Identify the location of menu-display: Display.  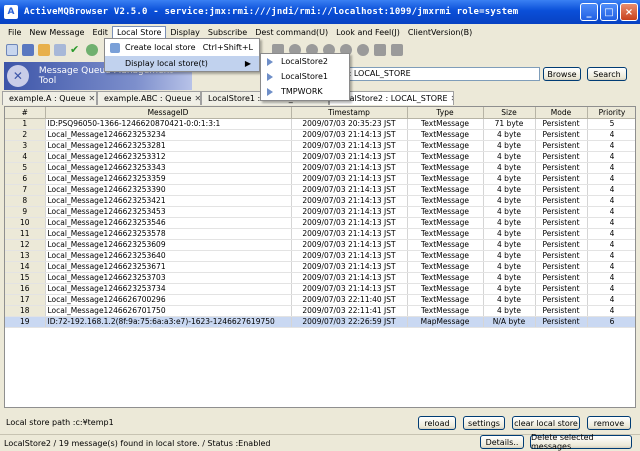
(185, 32).